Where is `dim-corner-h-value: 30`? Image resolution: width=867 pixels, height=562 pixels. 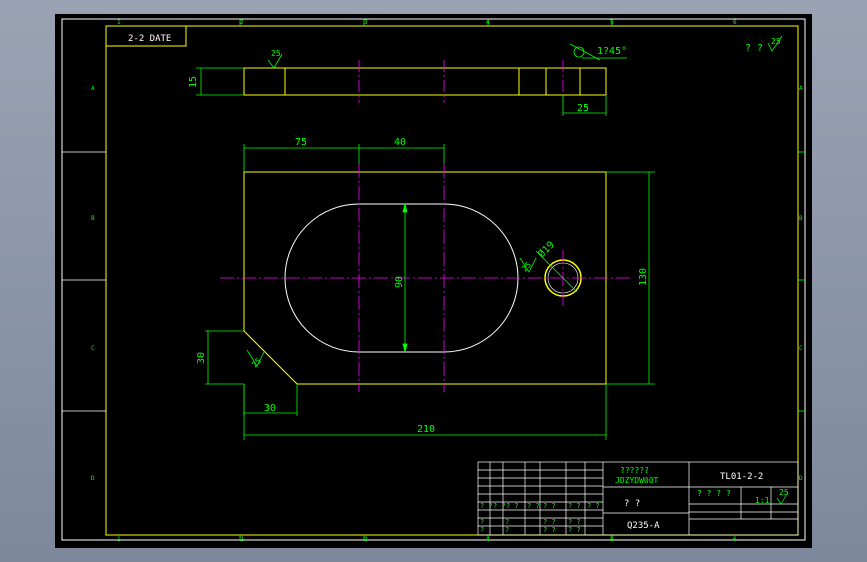
dim-corner-h-value: 30 is located at coordinates (270, 408).